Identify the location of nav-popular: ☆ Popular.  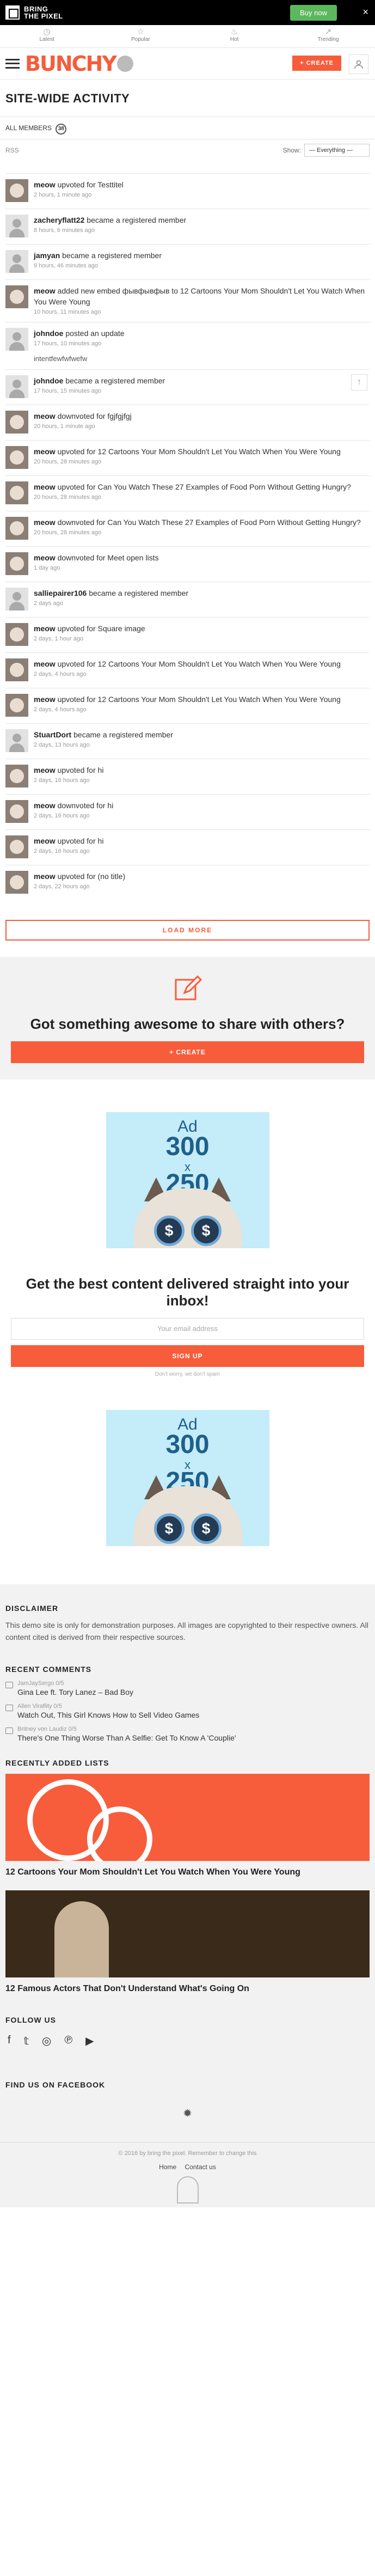
(140, 36).